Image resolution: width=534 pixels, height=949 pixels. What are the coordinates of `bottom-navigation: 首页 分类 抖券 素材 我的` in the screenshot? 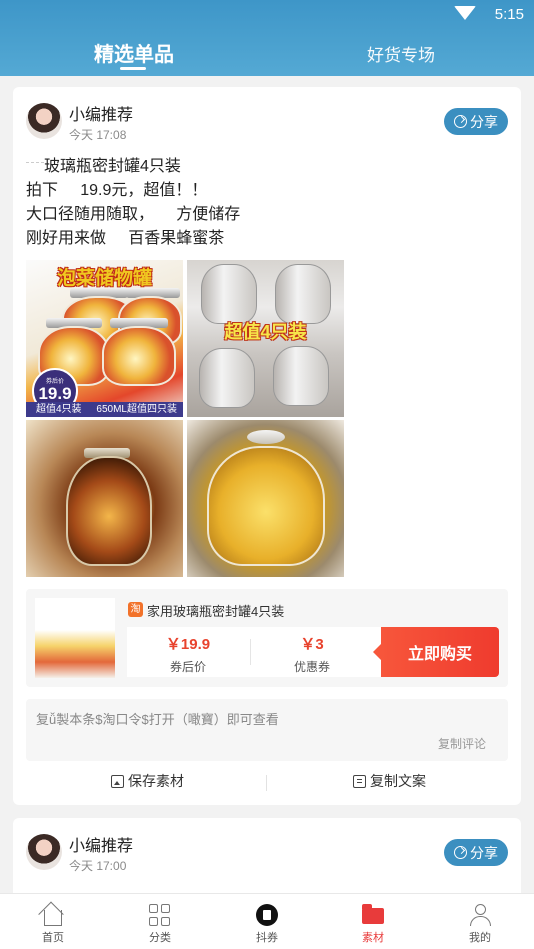 It's located at (267, 921).